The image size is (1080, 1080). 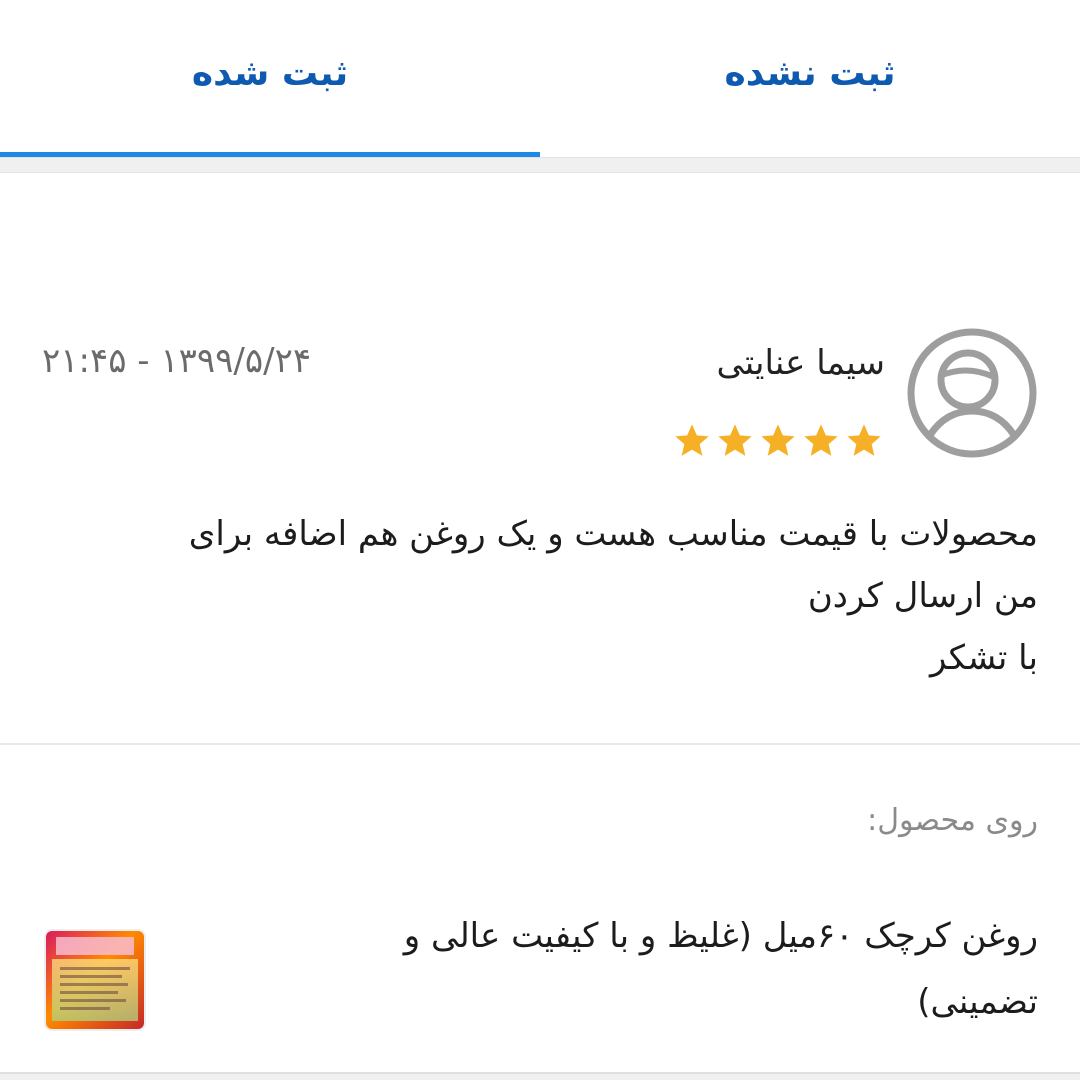 I want to click on tab-bar: ثبت شده ثبت نشده, so click(x=540, y=79).